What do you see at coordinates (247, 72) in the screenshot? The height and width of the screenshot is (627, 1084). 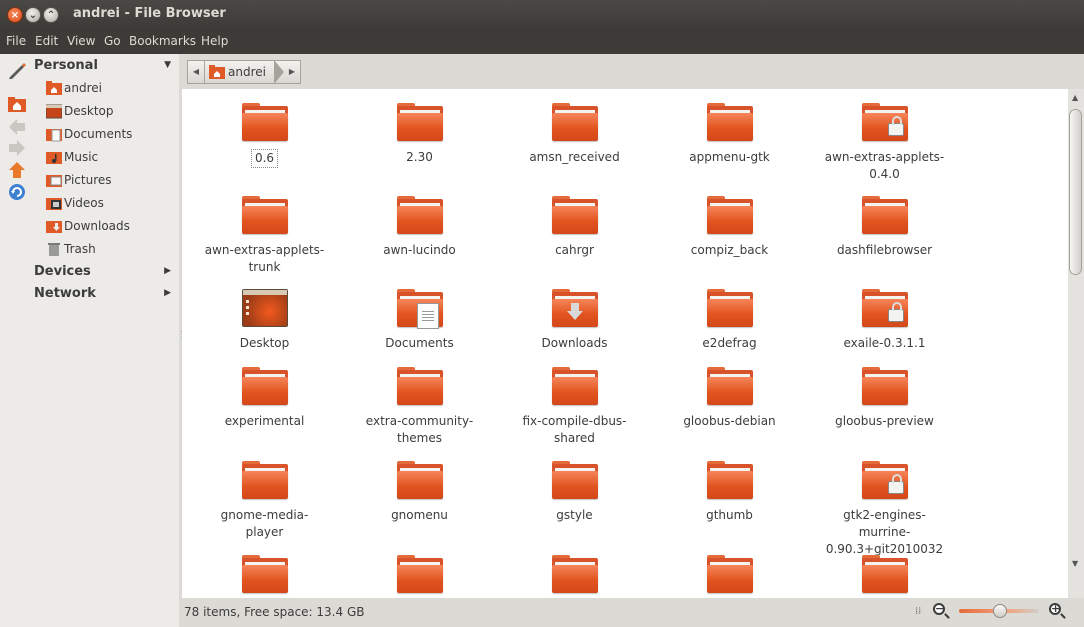 I see `pathbar-label: andrei` at bounding box center [247, 72].